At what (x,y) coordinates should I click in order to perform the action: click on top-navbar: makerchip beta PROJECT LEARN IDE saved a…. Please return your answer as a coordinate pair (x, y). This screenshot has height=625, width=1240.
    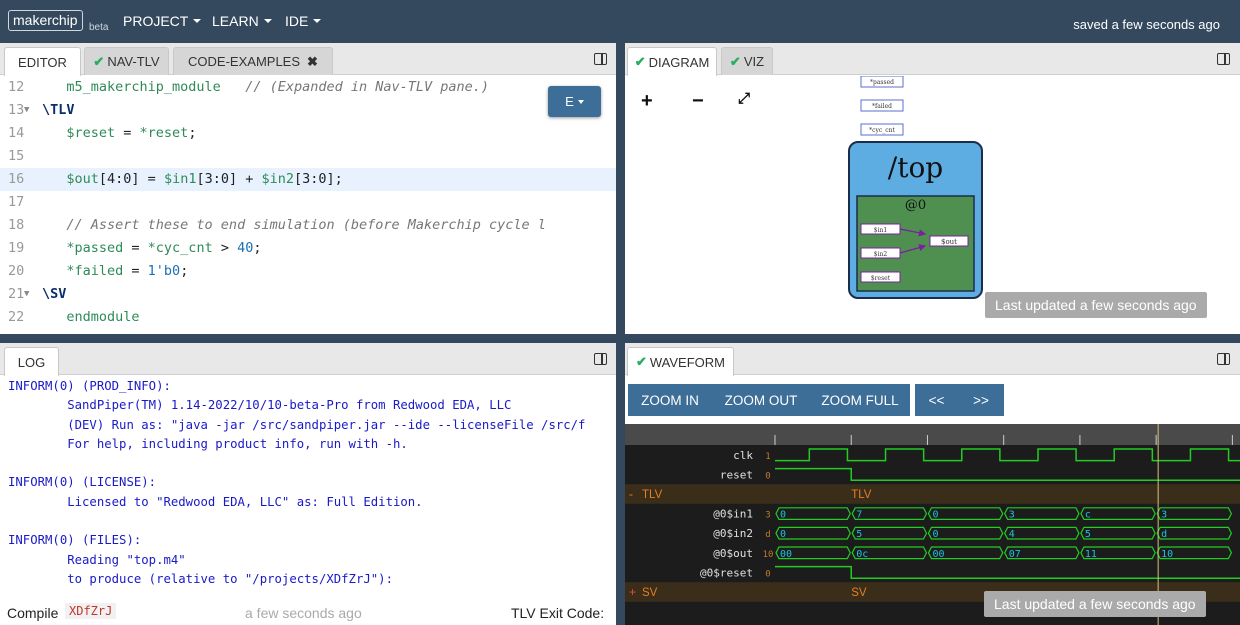
    Looking at the image, I should click on (620, 21).